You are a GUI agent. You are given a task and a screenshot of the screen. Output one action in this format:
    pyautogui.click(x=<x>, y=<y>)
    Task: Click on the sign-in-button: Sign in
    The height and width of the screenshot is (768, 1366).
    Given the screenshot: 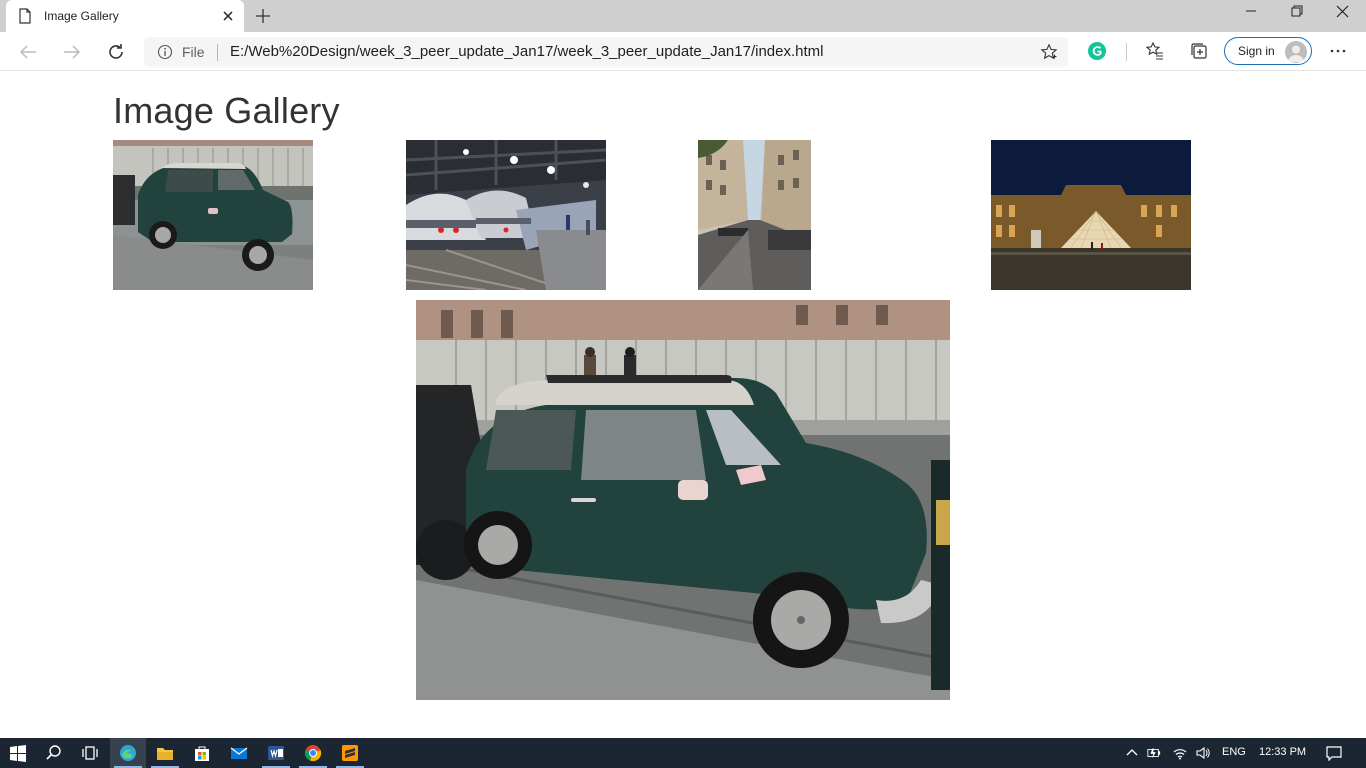 What is the action you would take?
    pyautogui.click(x=1268, y=51)
    